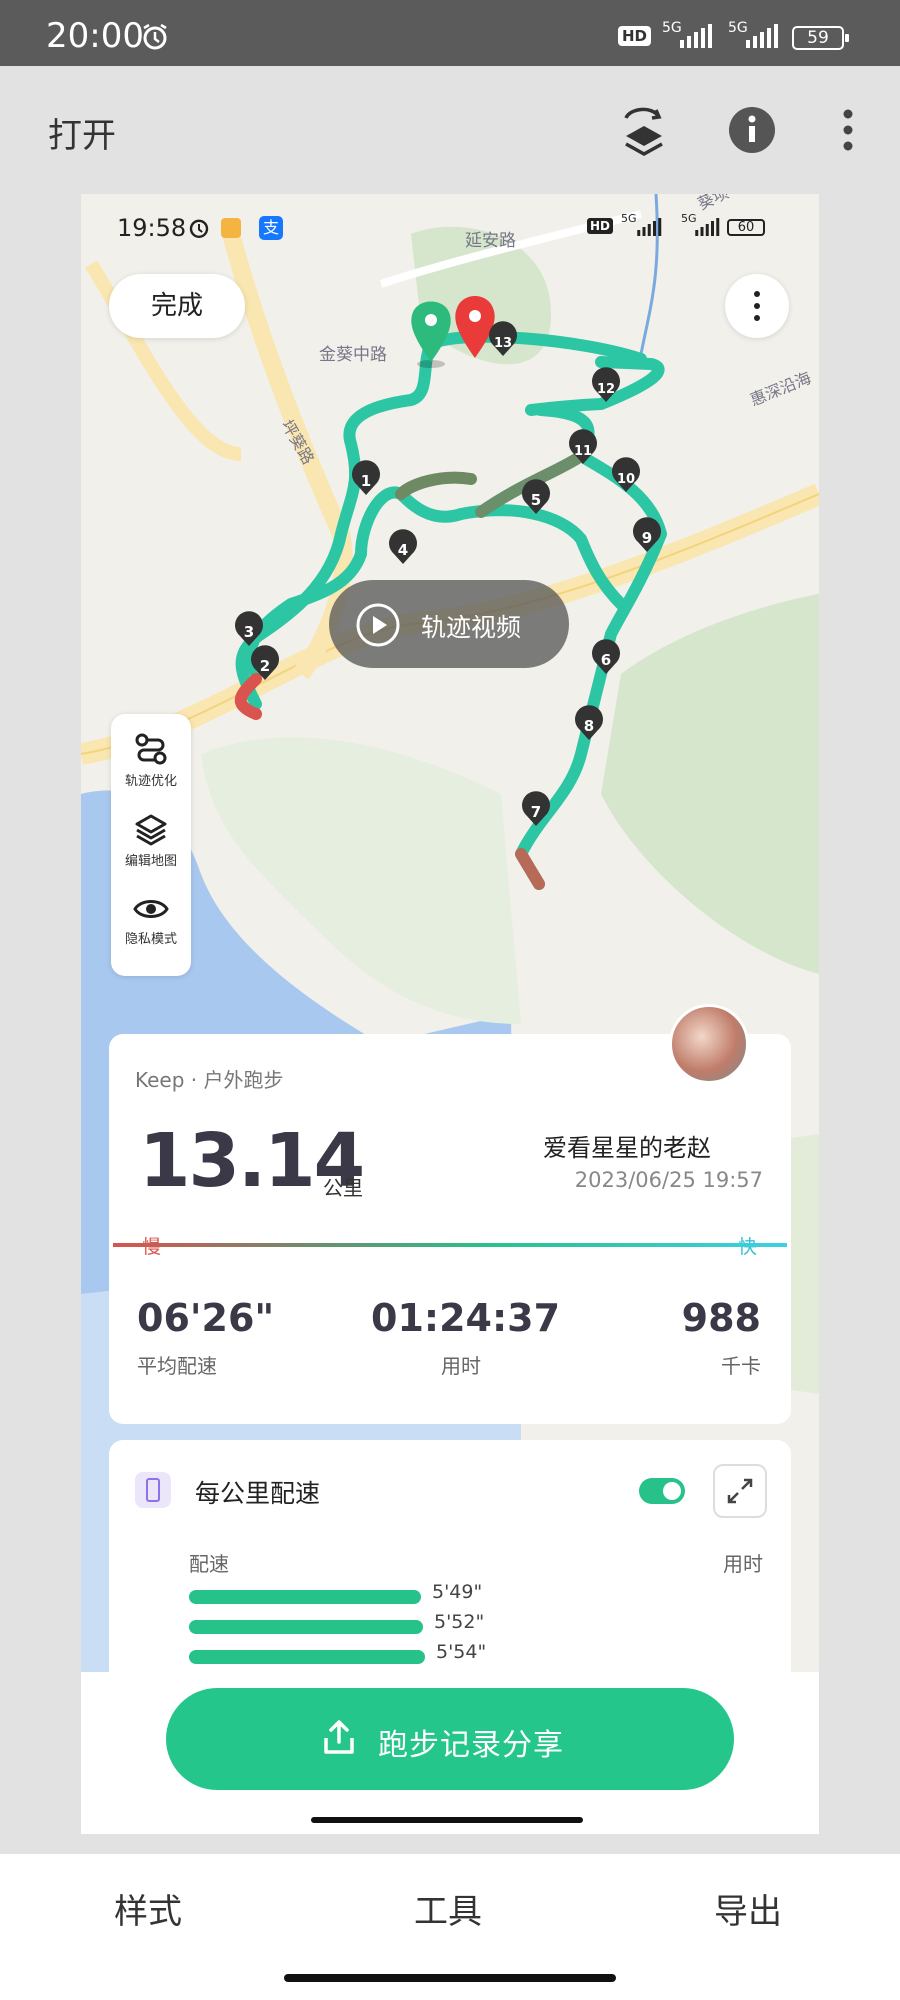 Image resolution: width=900 pixels, height=2000 pixels. Describe the element at coordinates (757, 306) in the screenshot. I see `map-more-button` at that location.